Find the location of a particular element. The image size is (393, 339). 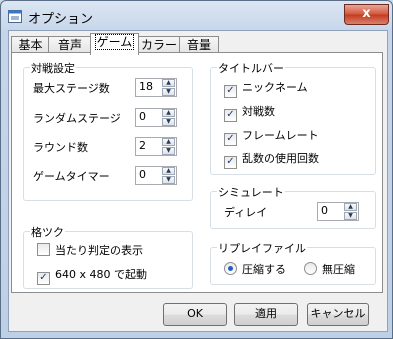

fighter-maker-group: 格ツク 当たり判定の表示 ✓ 640 x 480 で起動 is located at coordinates (108, 256).